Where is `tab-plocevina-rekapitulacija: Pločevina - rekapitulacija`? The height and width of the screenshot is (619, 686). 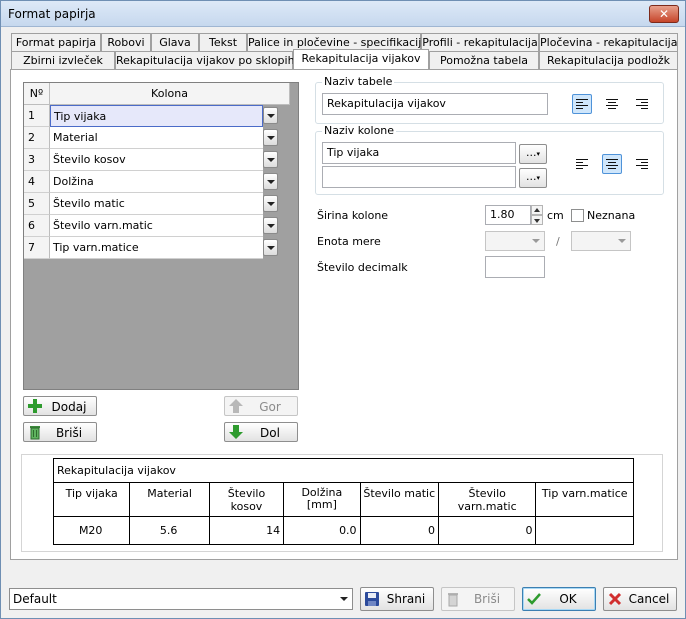
tab-plocevina-rekapitulacija: Pločevina - rekapitulacija is located at coordinates (608, 42).